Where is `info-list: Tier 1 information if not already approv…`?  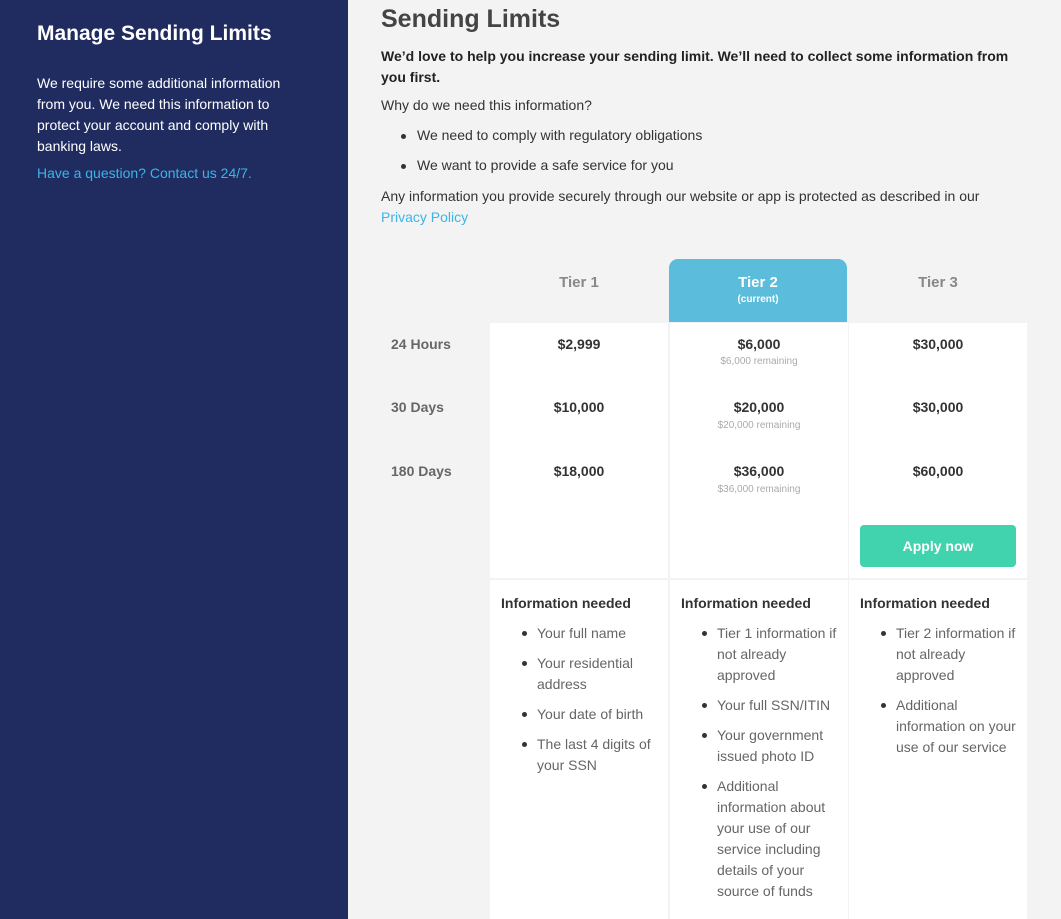
info-list: Tier 1 information if not already approv… is located at coordinates (762, 767).